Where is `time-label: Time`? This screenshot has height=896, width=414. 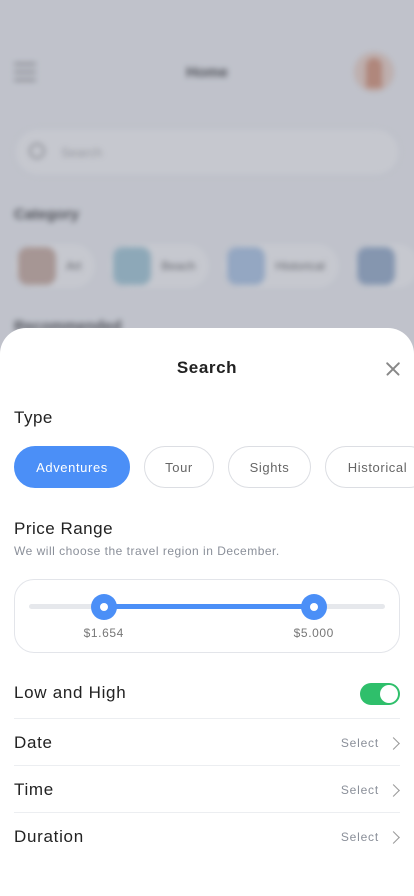
time-label: Time is located at coordinates (34, 789).